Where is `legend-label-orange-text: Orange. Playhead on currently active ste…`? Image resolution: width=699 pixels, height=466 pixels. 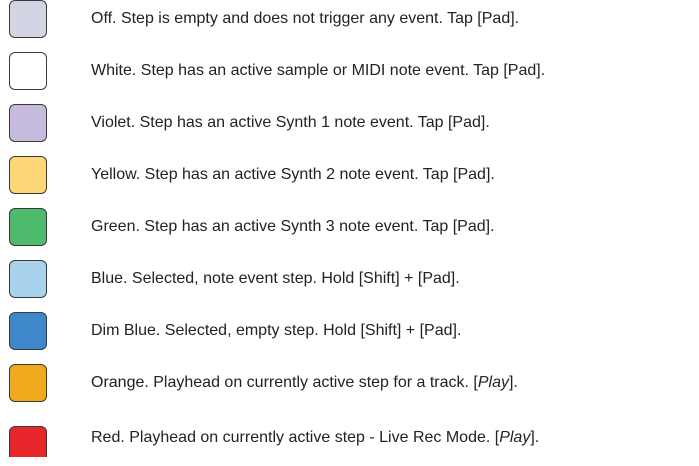 legend-label-orange-text: Orange. Playhead on currently active ste… is located at coordinates (284, 382).